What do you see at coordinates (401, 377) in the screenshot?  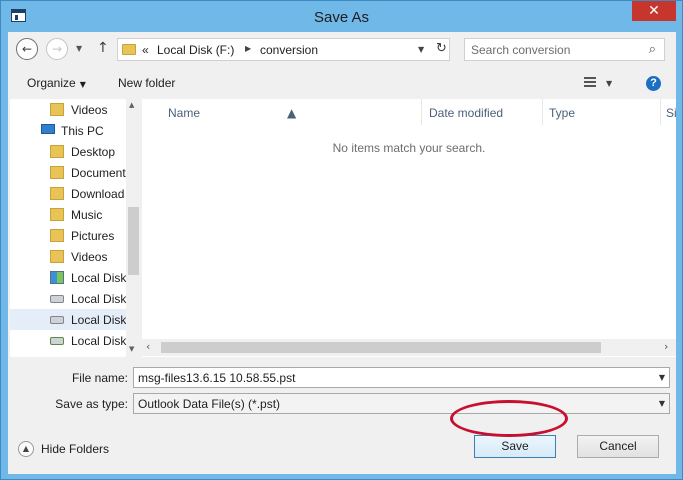 I see `file-name-field: msg-files13.6.15 10.58.55.pst ▼` at bounding box center [401, 377].